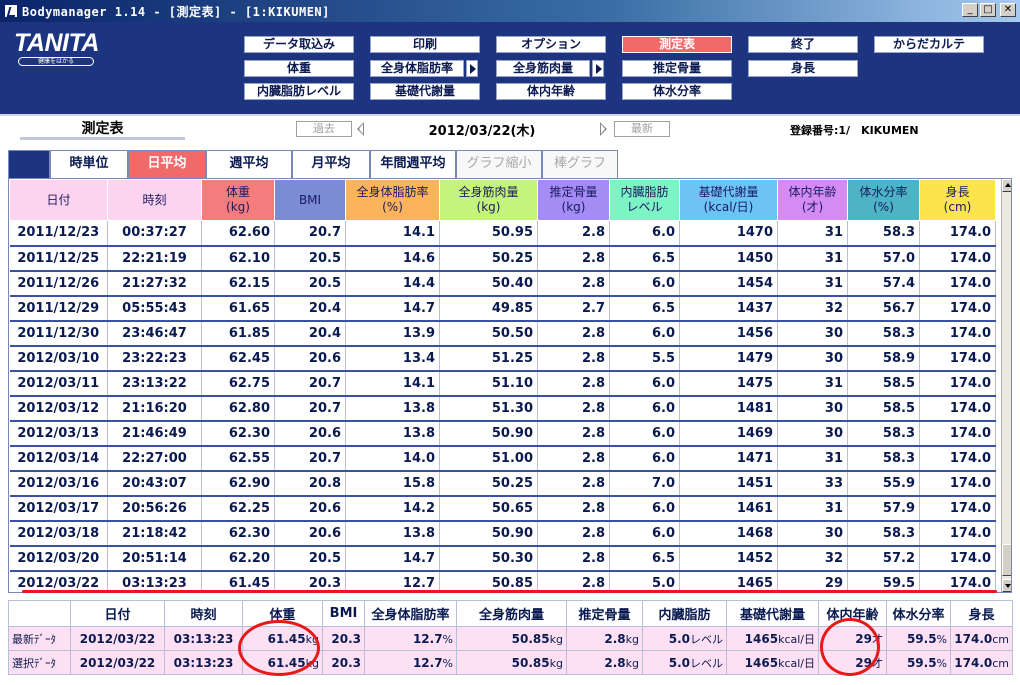 The image size is (1020, 685). What do you see at coordinates (58, 508) in the screenshot?
I see `cell-date: 2012/03/17` at bounding box center [58, 508].